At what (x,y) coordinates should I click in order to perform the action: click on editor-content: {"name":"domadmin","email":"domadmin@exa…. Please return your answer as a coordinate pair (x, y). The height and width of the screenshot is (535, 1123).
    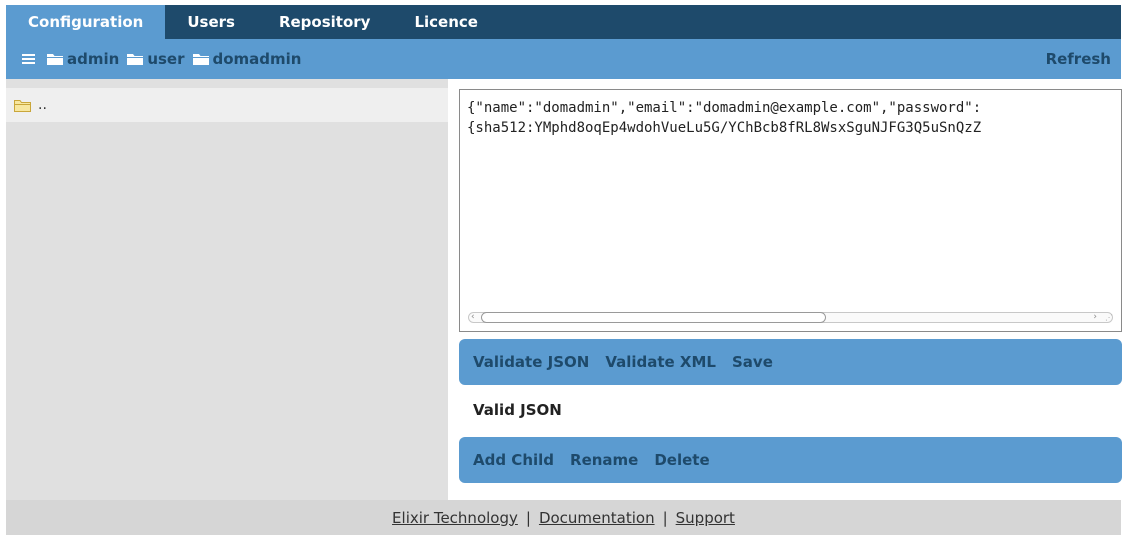
    Looking at the image, I should click on (724, 118).